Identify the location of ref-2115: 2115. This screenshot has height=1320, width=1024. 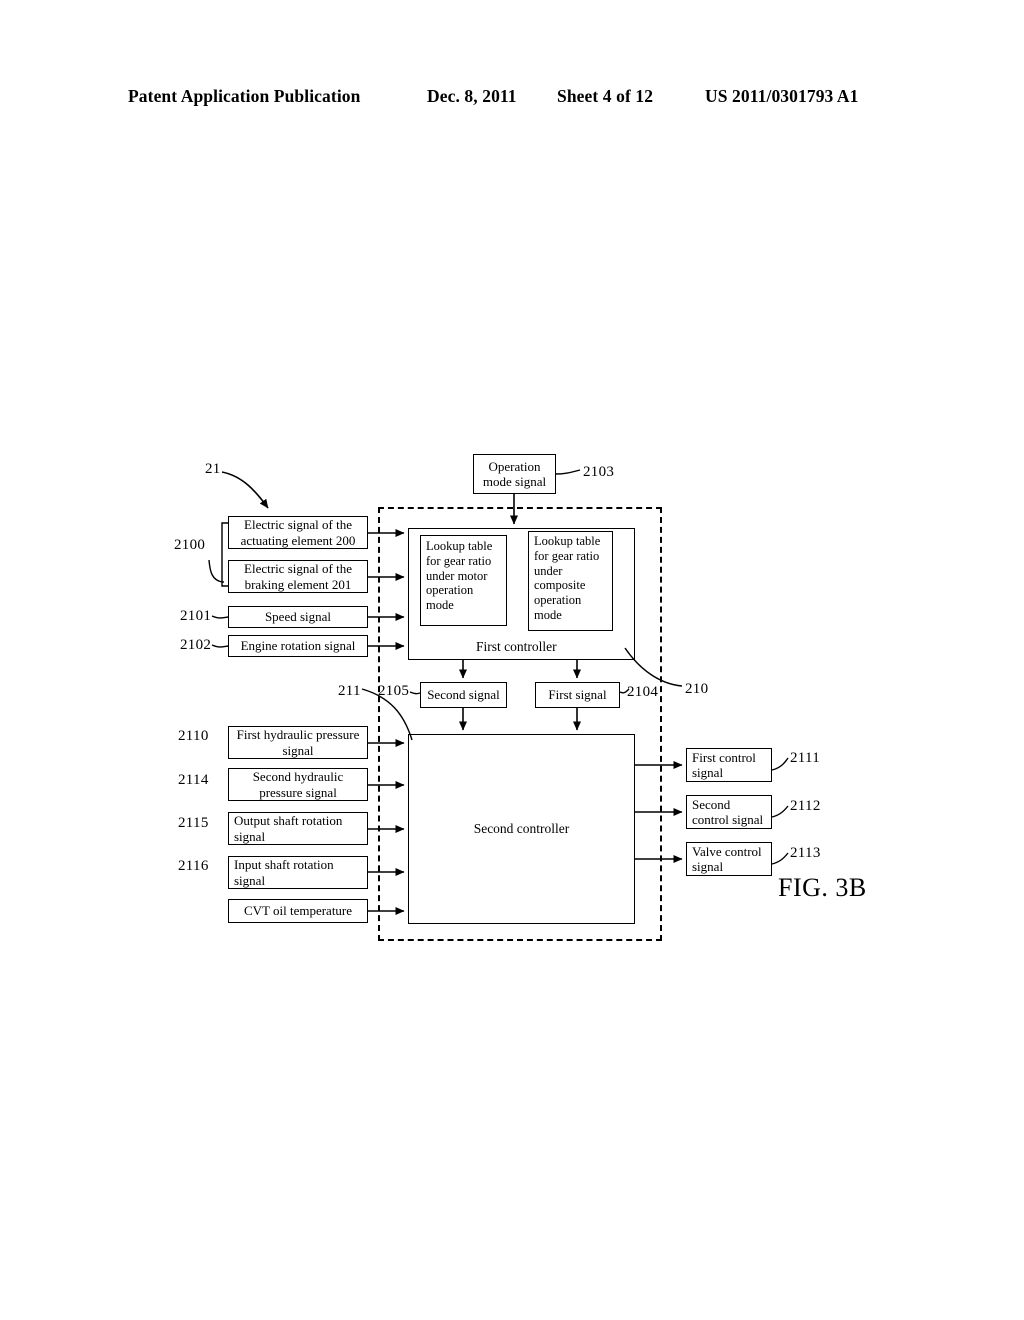
(193, 823).